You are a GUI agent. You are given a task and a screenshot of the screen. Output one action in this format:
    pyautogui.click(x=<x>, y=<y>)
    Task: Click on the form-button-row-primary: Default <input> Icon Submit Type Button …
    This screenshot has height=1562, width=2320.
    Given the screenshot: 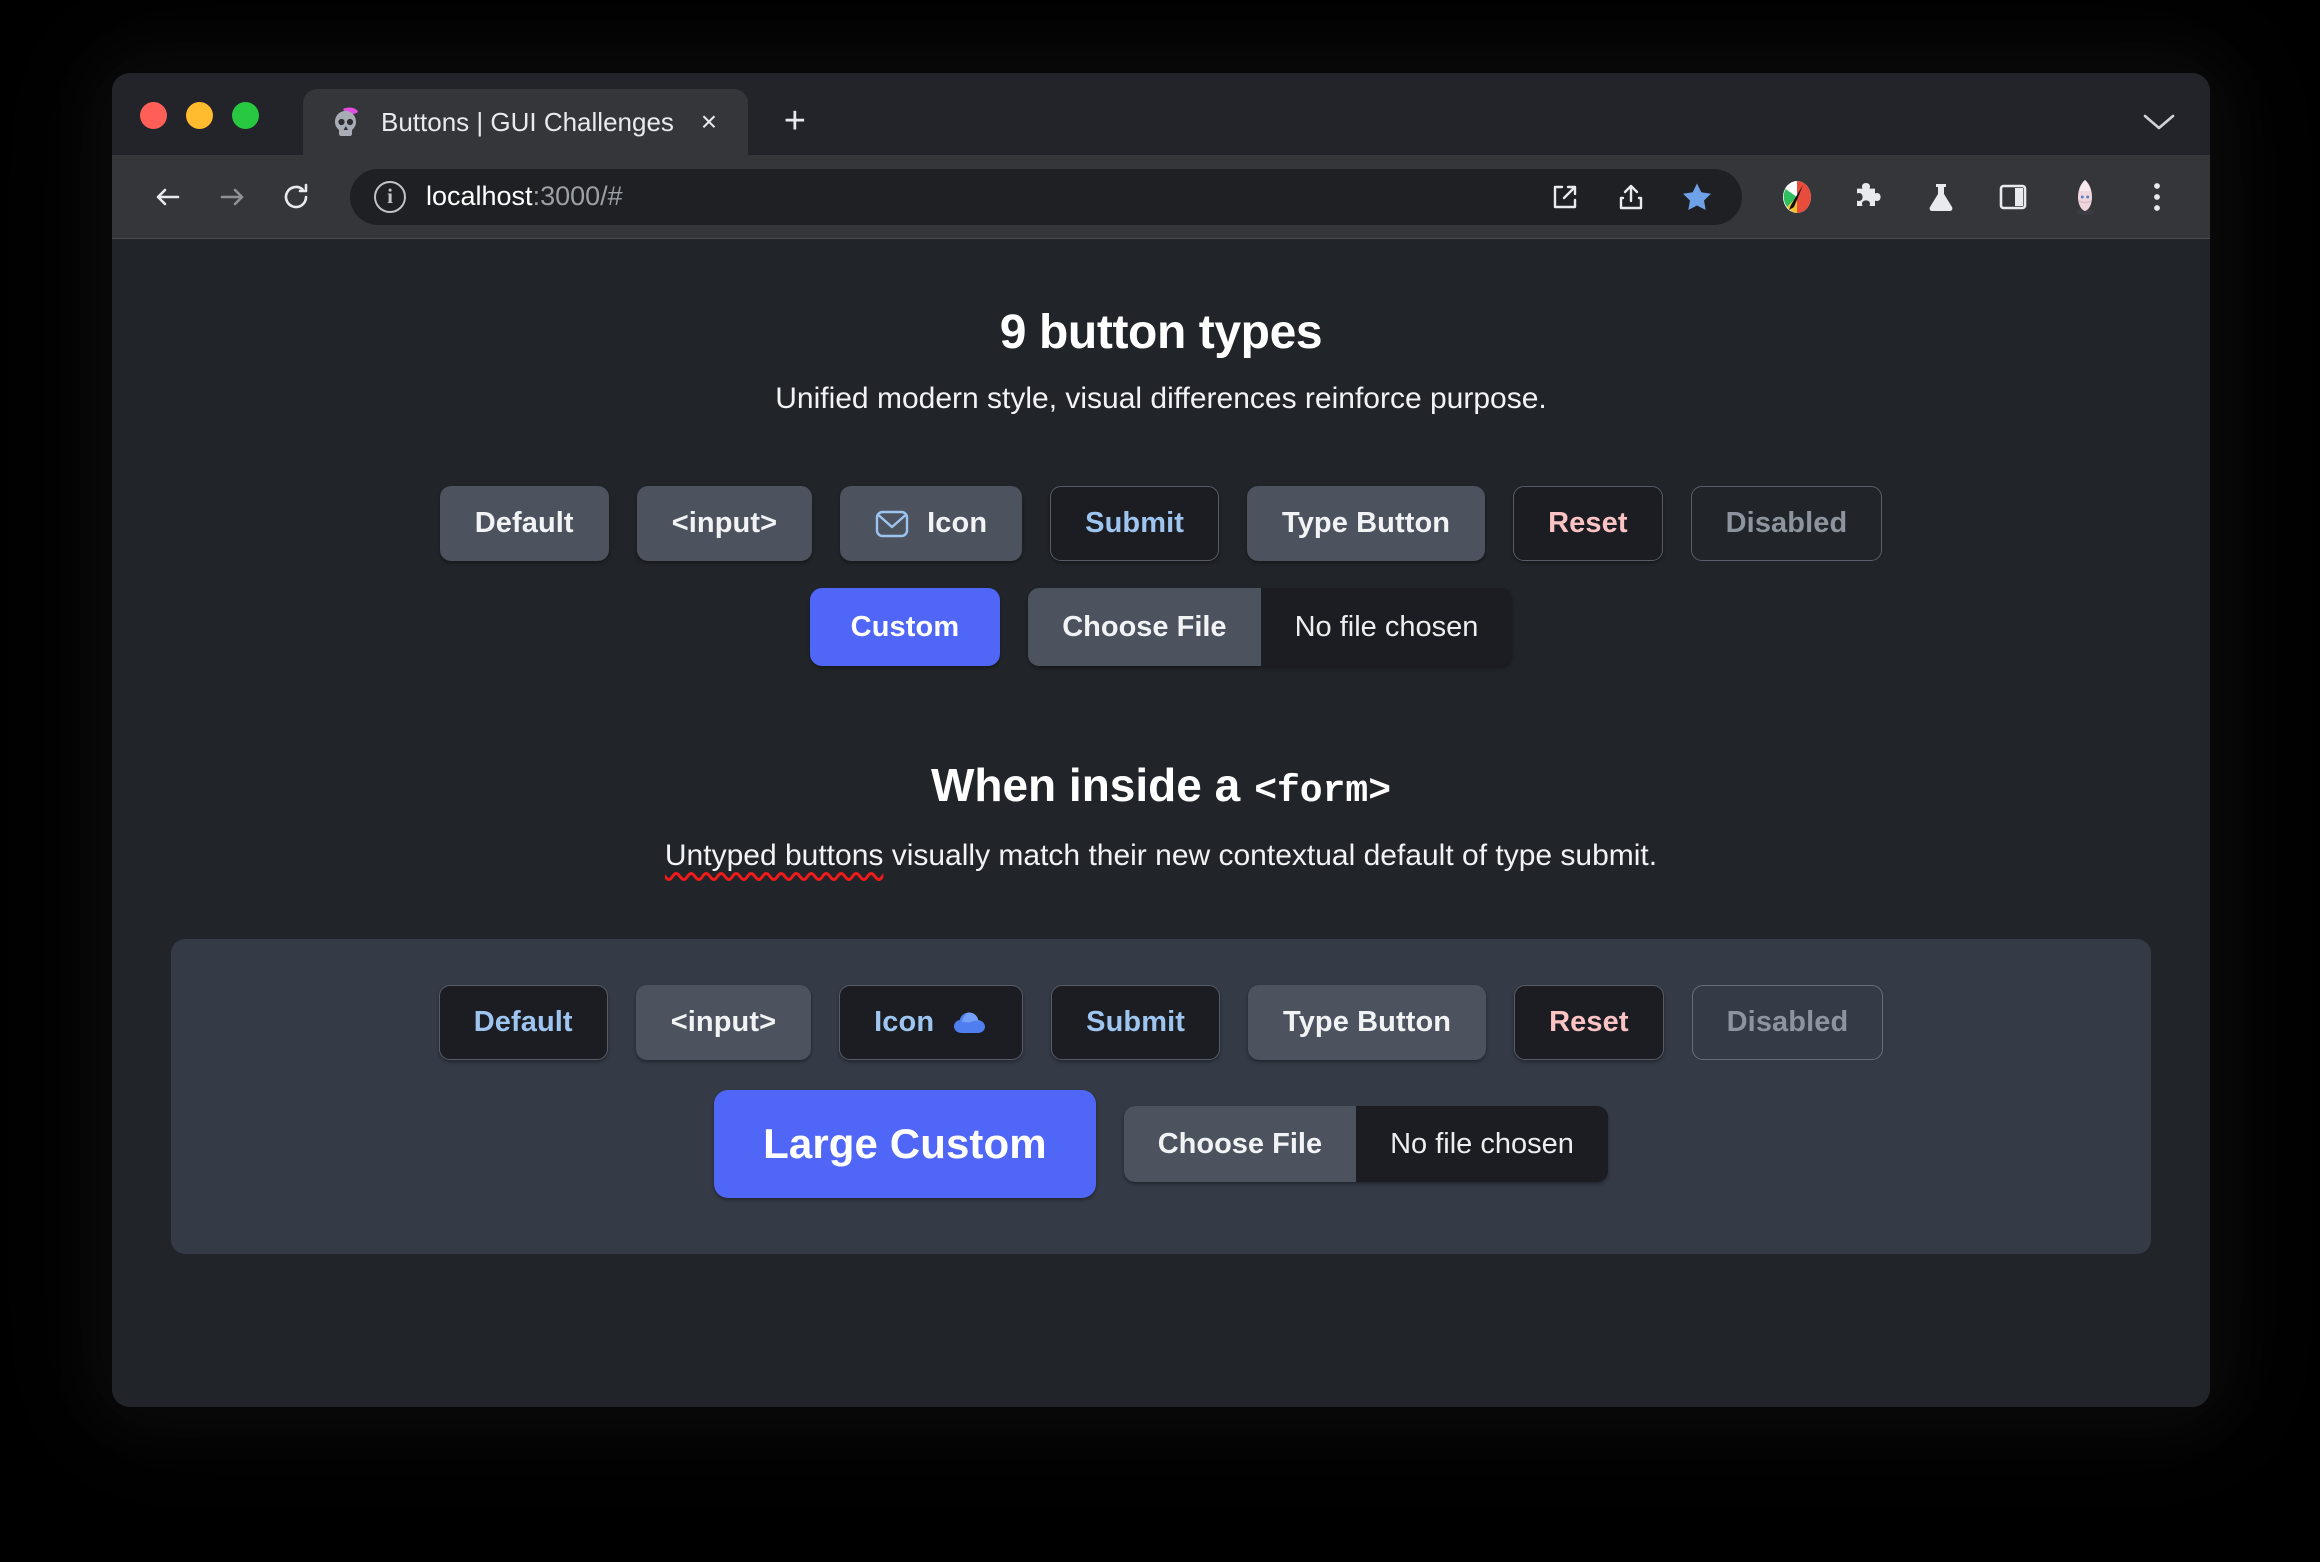 What is the action you would take?
    pyautogui.click(x=1161, y=1022)
    